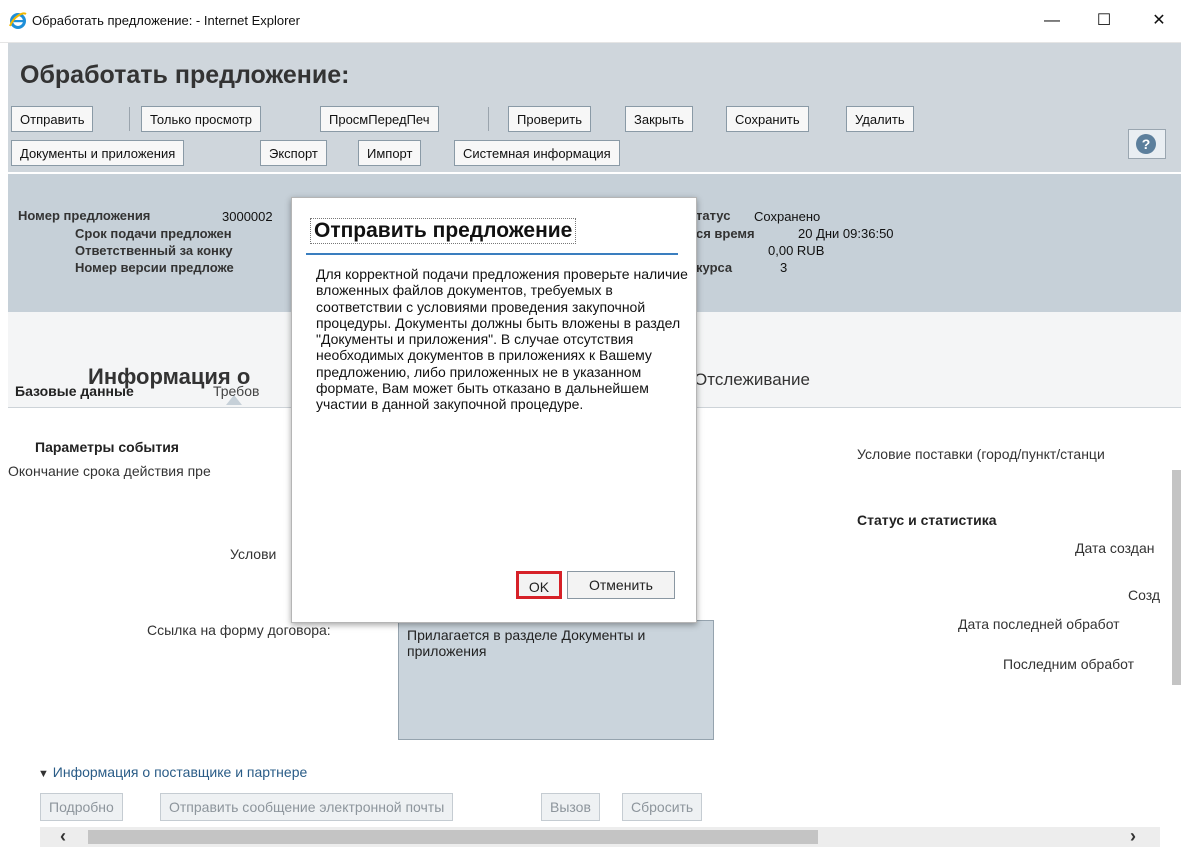 The width and height of the screenshot is (1181, 851). Describe the element at coordinates (767, 119) in the screenshot. I see `save-button: Сохранить` at that location.